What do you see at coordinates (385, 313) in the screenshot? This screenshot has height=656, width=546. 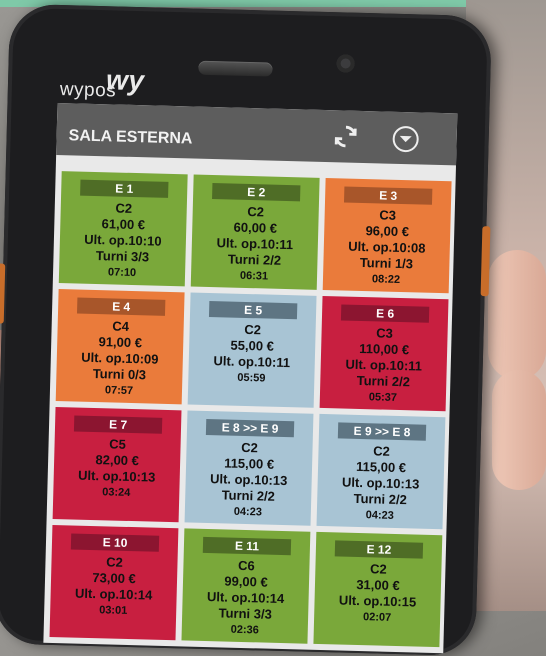 I see `table-name: E 6` at bounding box center [385, 313].